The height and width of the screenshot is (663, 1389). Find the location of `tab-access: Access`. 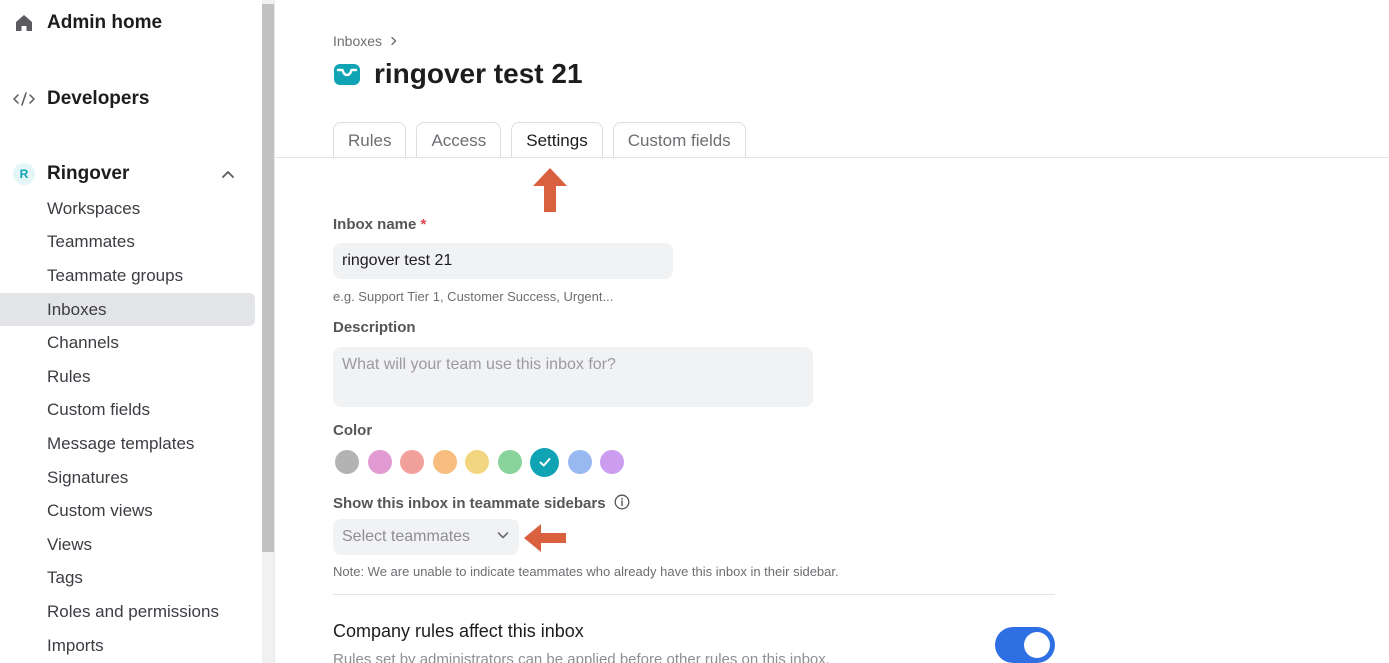

tab-access: Access is located at coordinates (459, 140).